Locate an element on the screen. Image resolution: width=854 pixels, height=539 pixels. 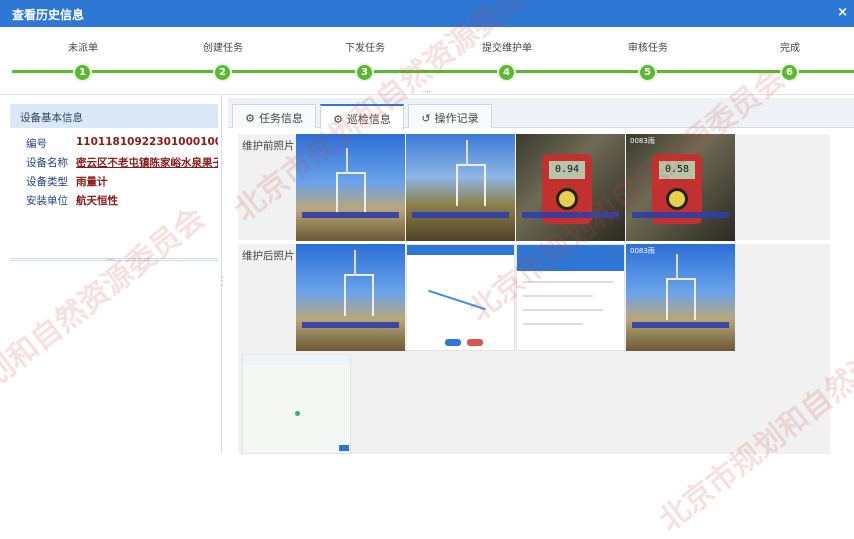
horizontal-divider is located at coordinates (427, 94).